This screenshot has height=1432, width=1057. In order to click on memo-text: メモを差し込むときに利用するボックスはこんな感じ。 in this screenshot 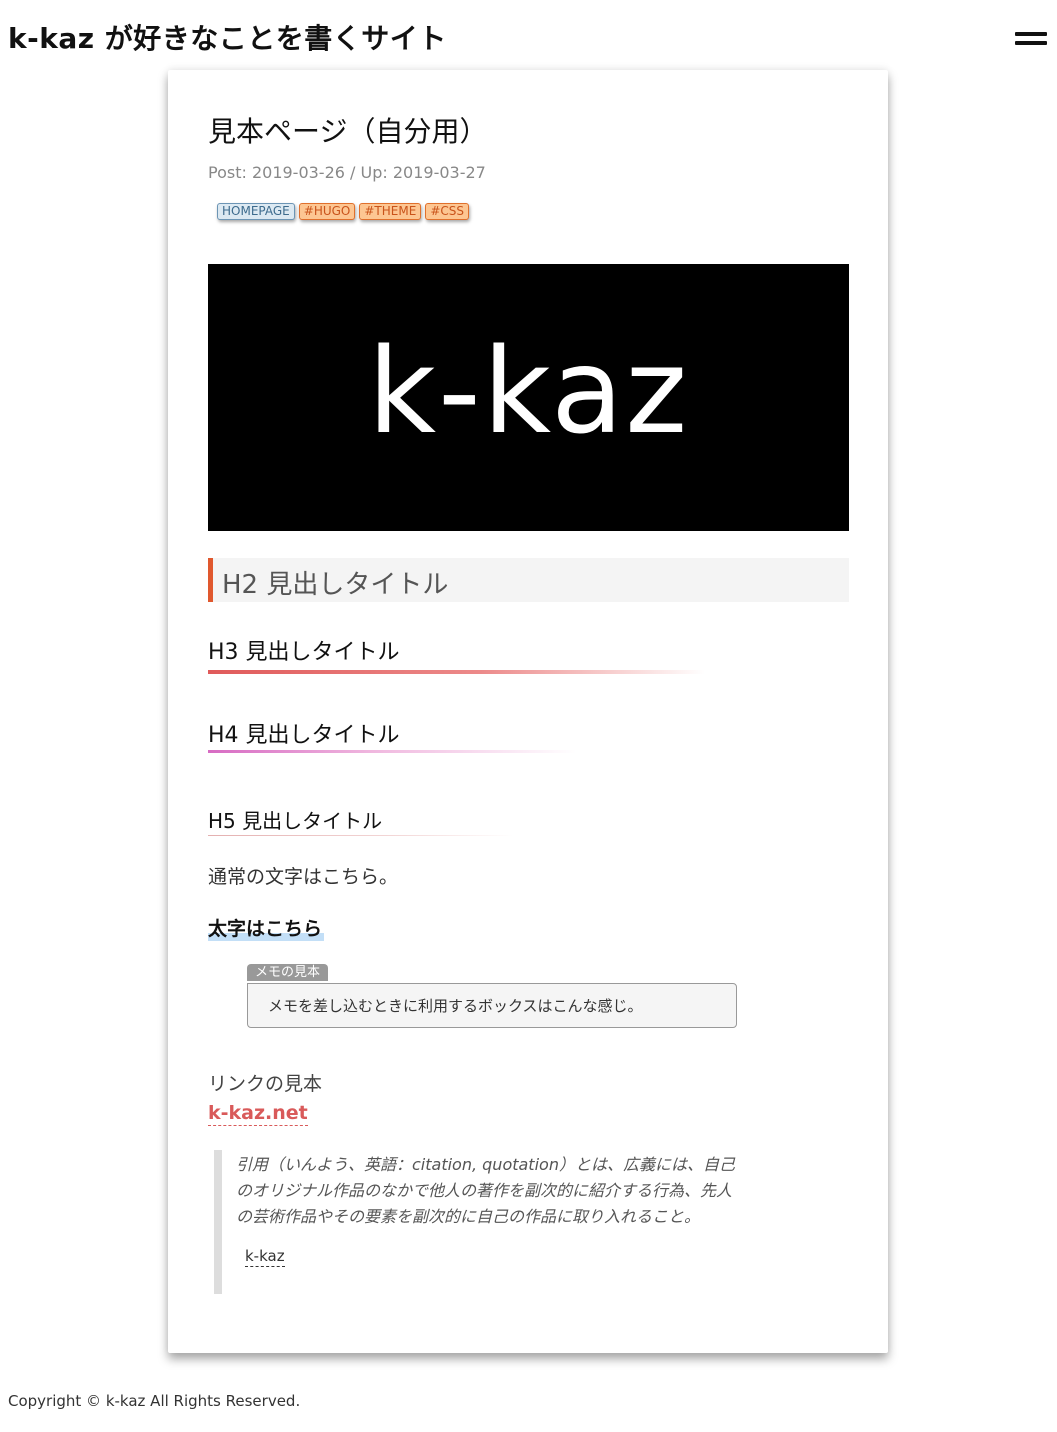, I will do `click(455, 1006)`.